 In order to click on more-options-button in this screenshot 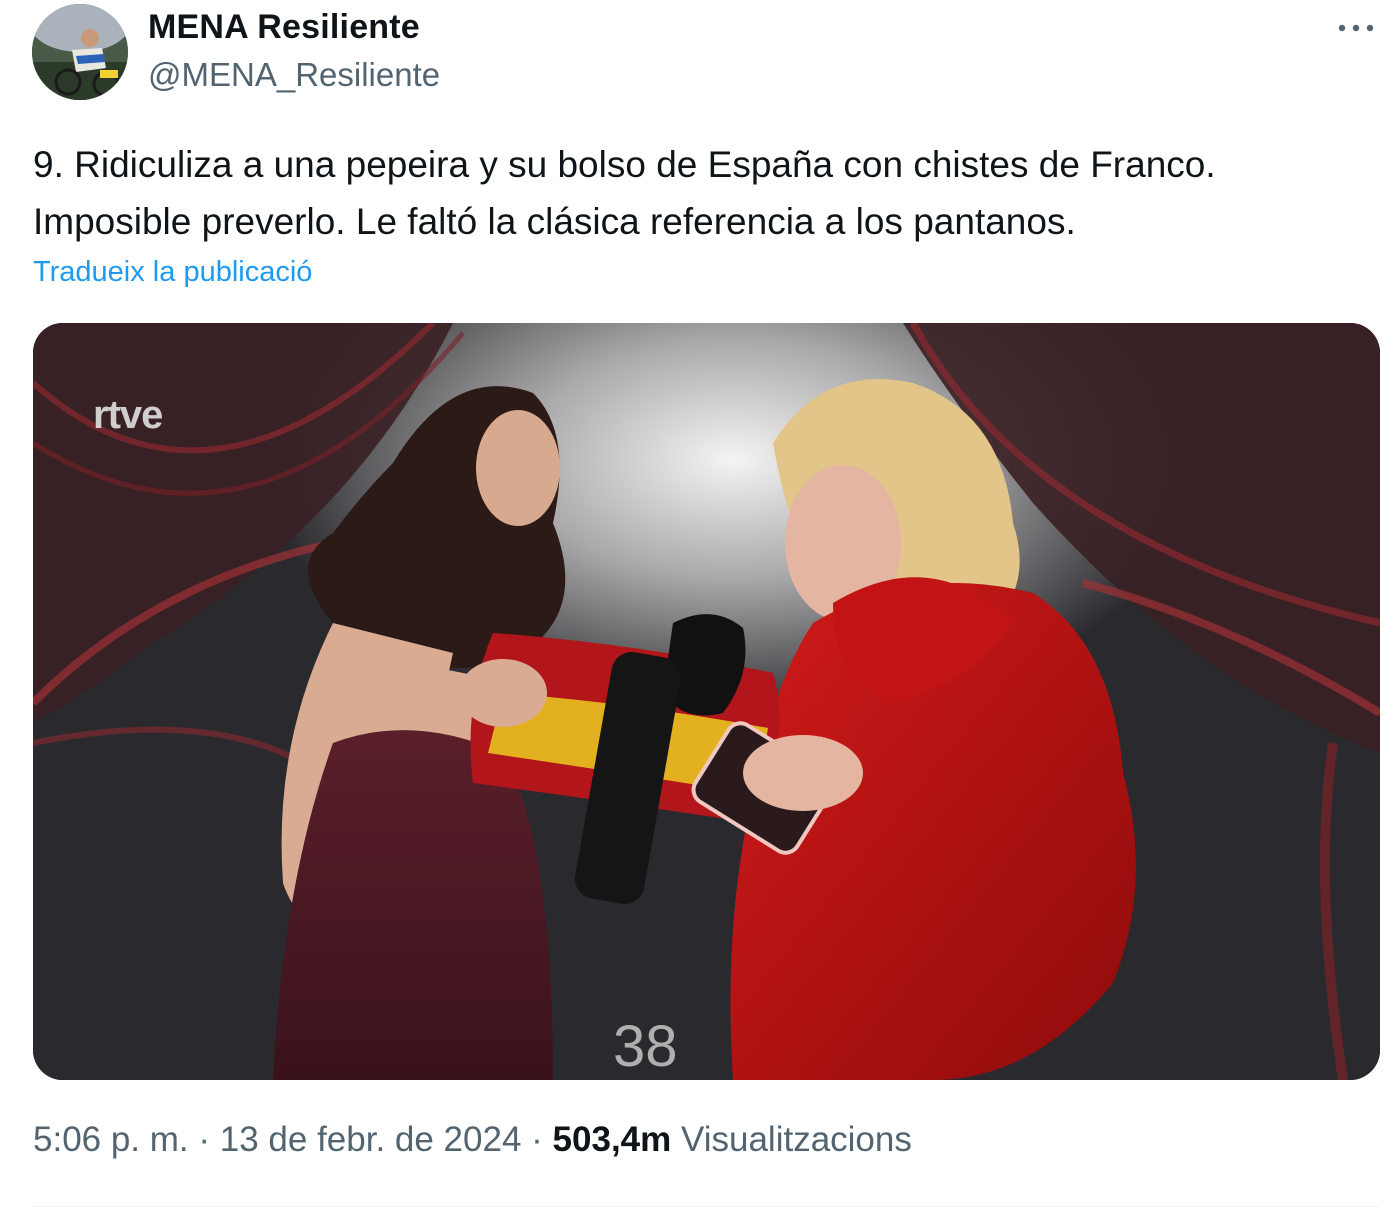, I will do `click(1356, 28)`.